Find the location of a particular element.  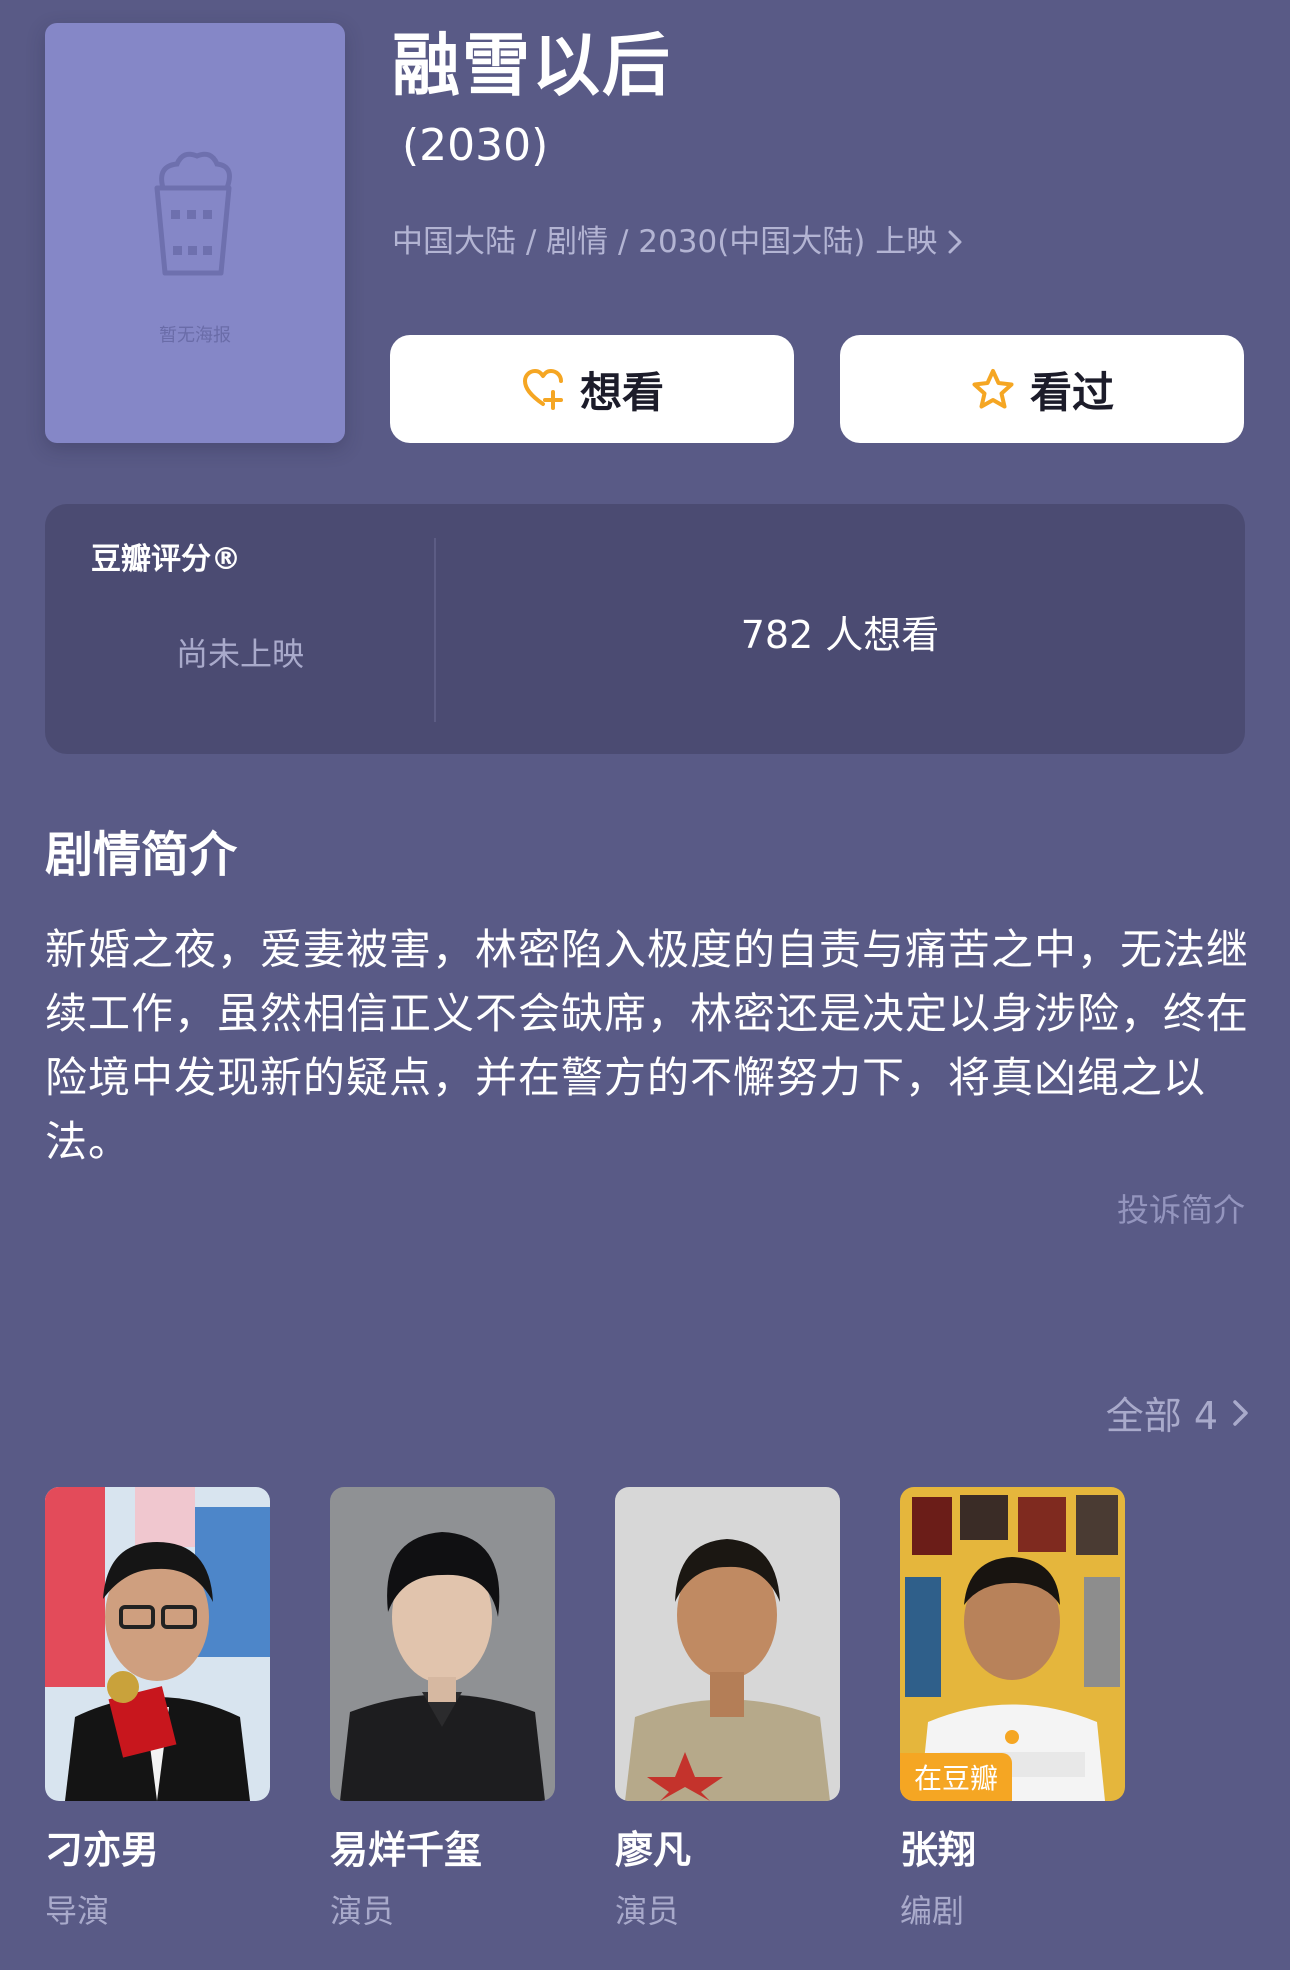

movie-meta-text: 中国大陆 / 剧情 / 2030(中国大陆) 上映 is located at coordinates (665, 242).